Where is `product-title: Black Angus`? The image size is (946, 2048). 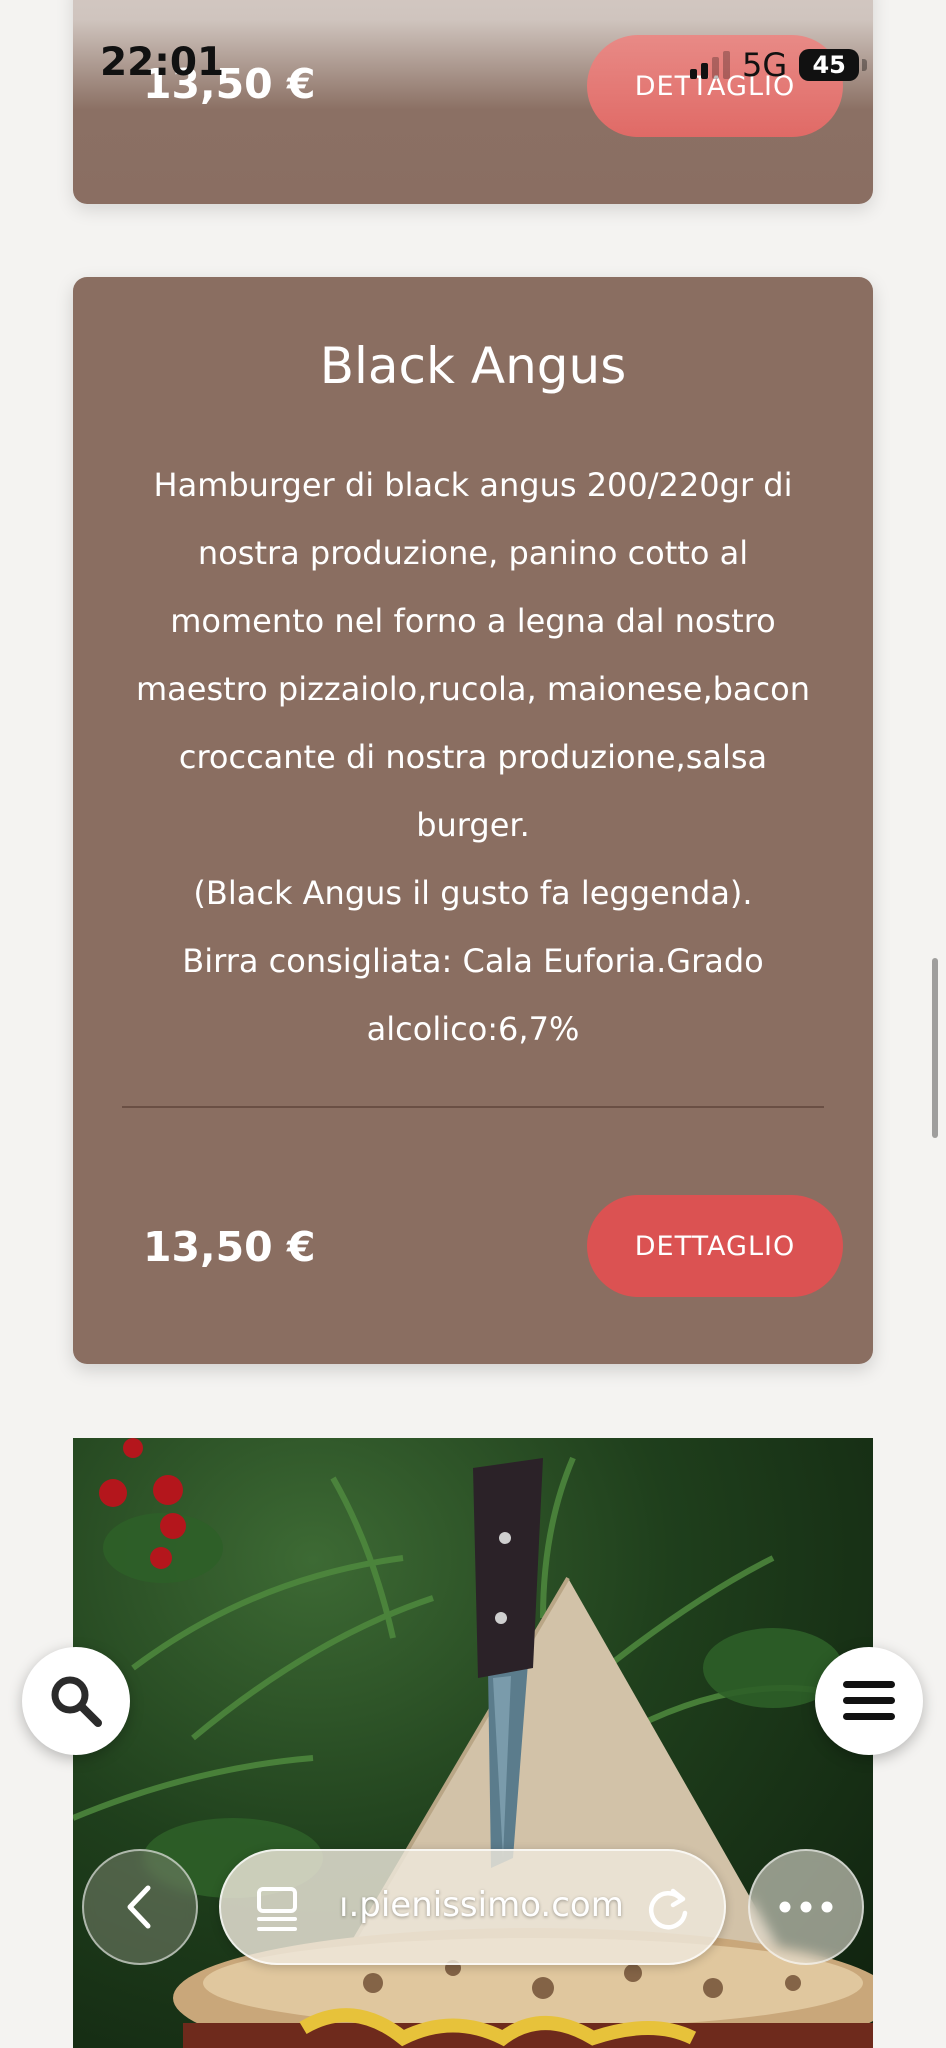
product-title: Black Angus is located at coordinates (473, 366).